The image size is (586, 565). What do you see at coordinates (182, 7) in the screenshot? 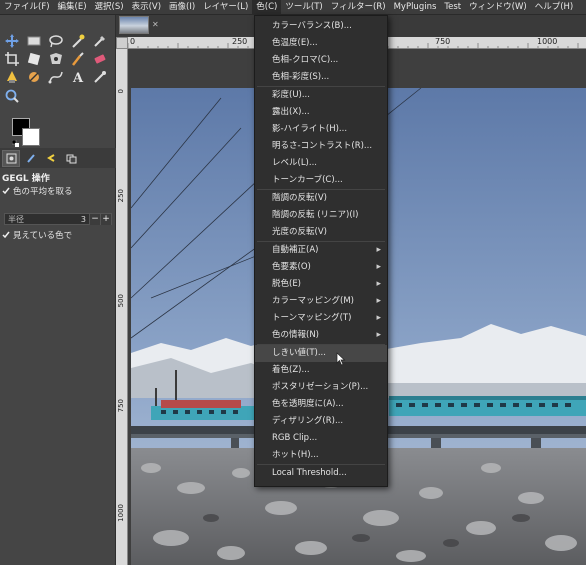
I see `menu-4: 画像(I)` at bounding box center [182, 7].